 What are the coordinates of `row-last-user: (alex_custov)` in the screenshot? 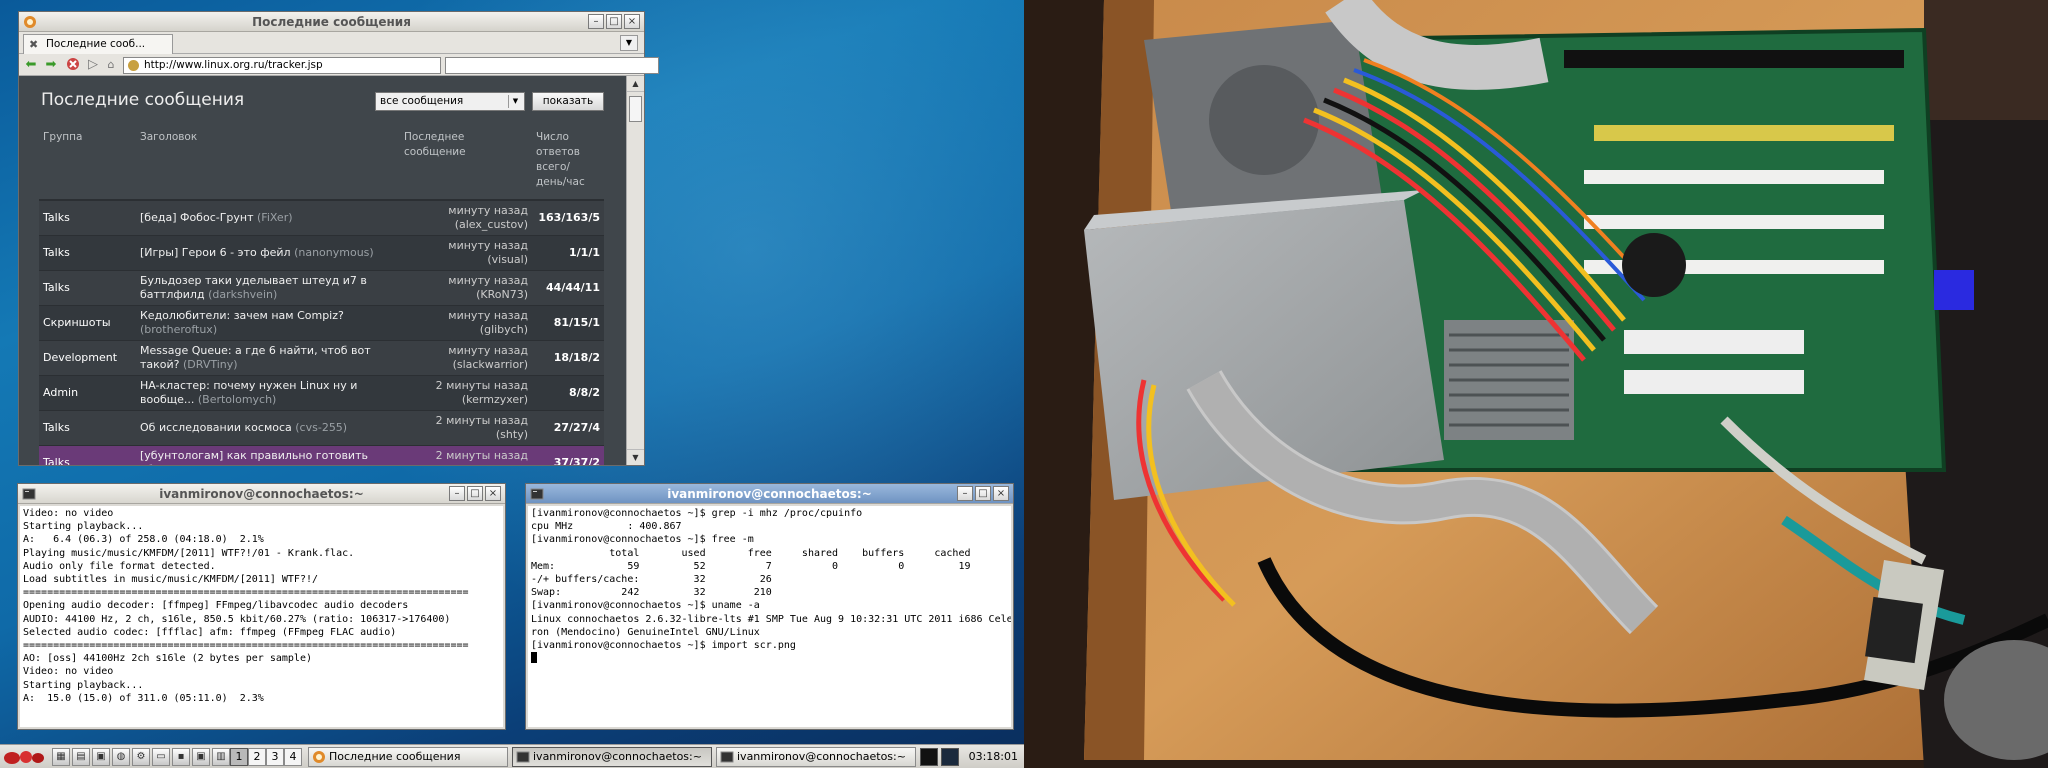 It's located at (491, 224).